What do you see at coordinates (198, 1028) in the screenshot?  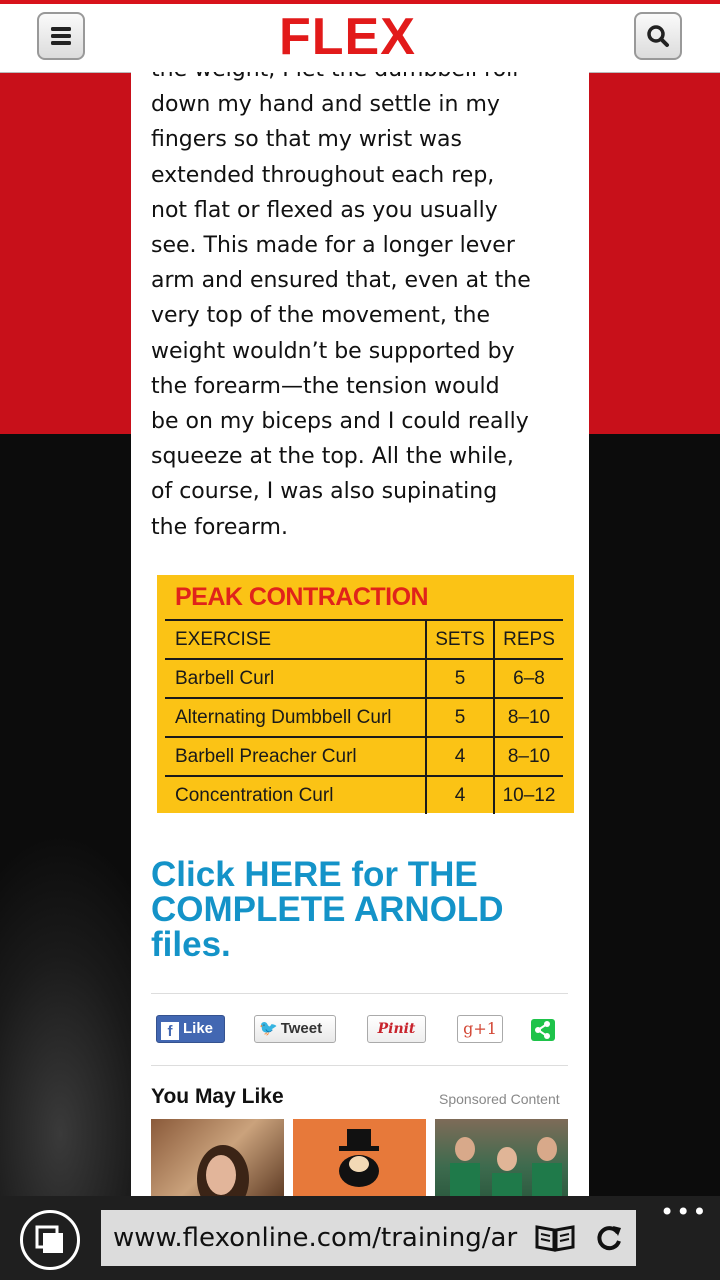 I see `like-label: Like` at bounding box center [198, 1028].